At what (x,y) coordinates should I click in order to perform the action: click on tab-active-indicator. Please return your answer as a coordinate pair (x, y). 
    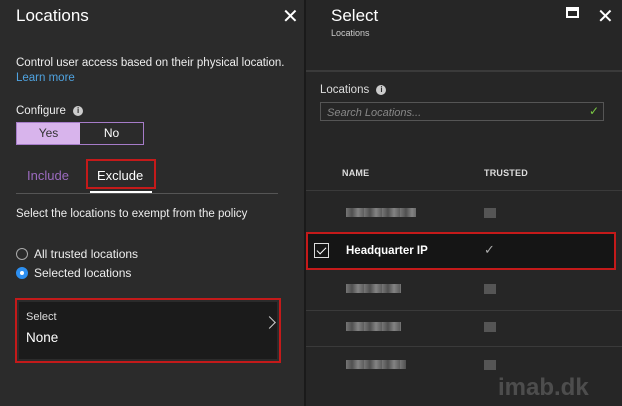
    Looking at the image, I should click on (121, 192).